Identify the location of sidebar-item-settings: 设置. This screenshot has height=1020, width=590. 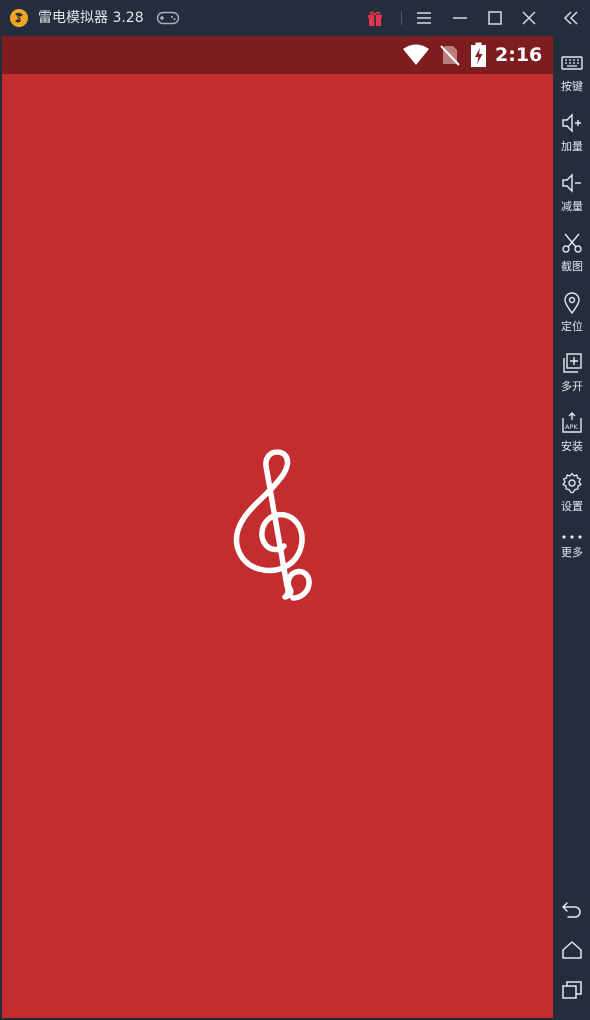
(572, 492).